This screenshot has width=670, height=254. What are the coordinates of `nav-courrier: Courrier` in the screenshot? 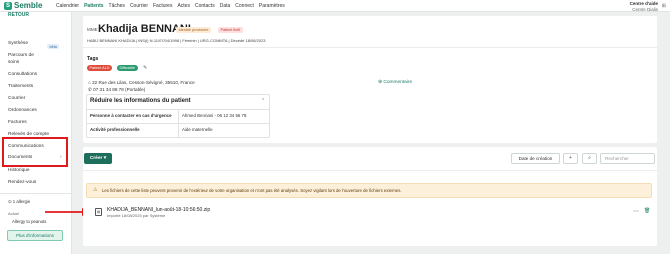 It's located at (139, 6).